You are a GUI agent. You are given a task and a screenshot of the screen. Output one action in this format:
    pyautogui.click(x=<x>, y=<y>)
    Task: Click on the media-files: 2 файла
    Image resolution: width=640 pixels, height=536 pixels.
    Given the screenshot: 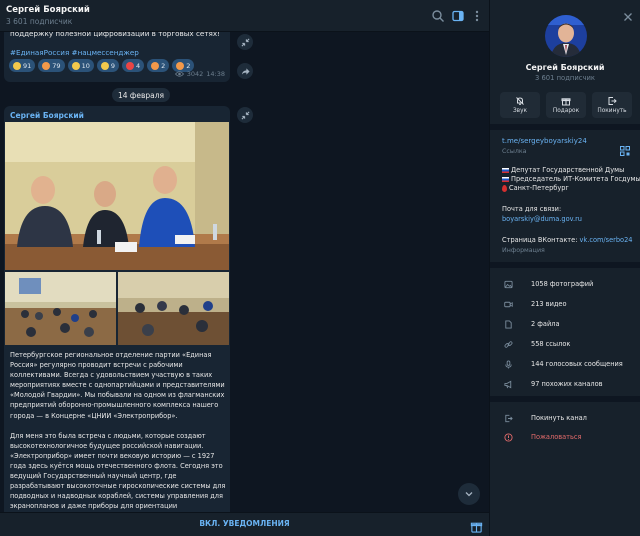 What is the action you would take?
    pyautogui.click(x=565, y=324)
    